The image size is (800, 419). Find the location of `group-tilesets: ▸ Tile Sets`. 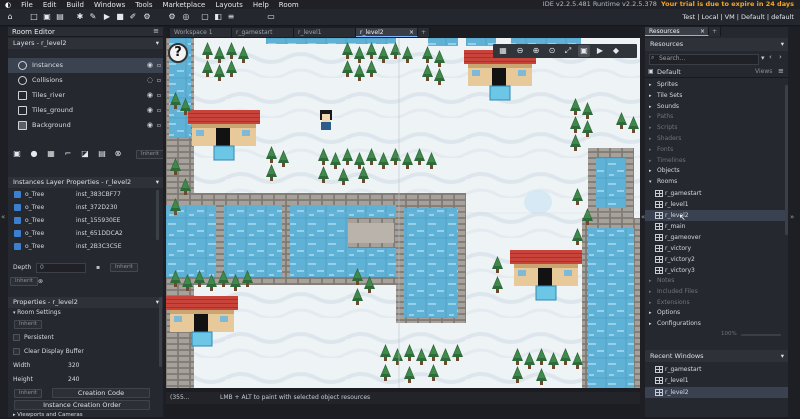

group-tilesets: ▸ Tile Sets is located at coordinates (716, 96).